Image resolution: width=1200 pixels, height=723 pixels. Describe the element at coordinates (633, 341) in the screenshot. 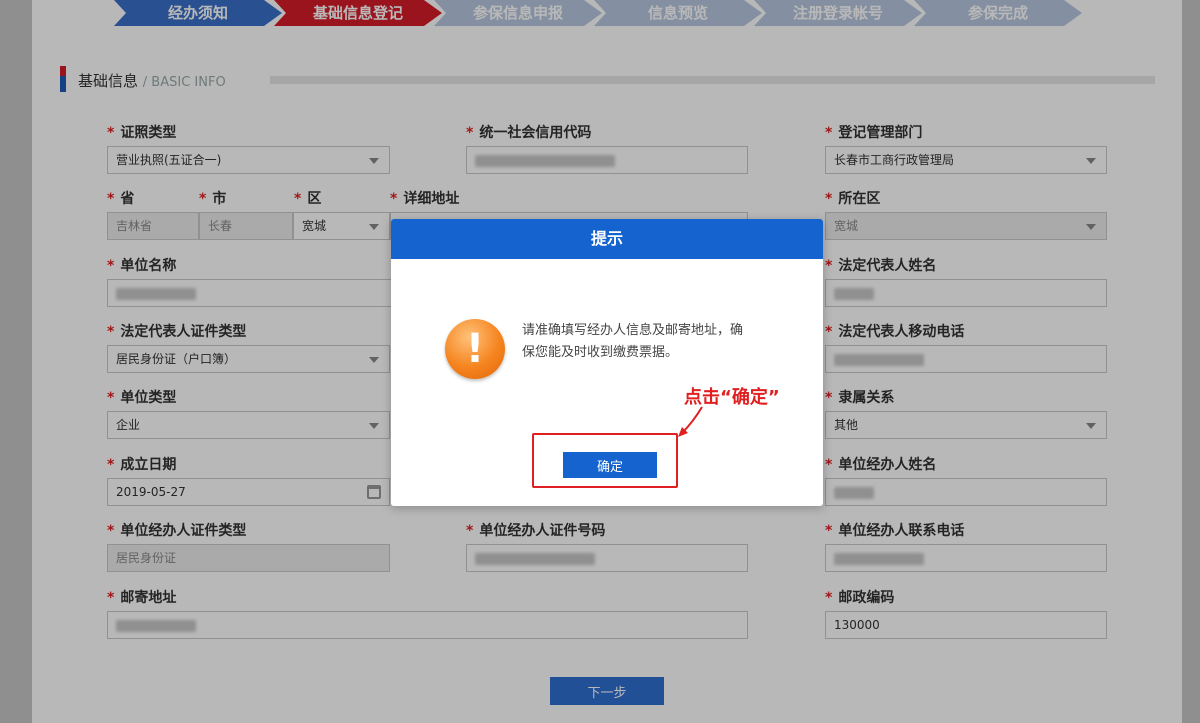

I see `dialog-message: 请准确填写经办人信息及邮寄地址，确保您能及时收到缴费票据。` at that location.